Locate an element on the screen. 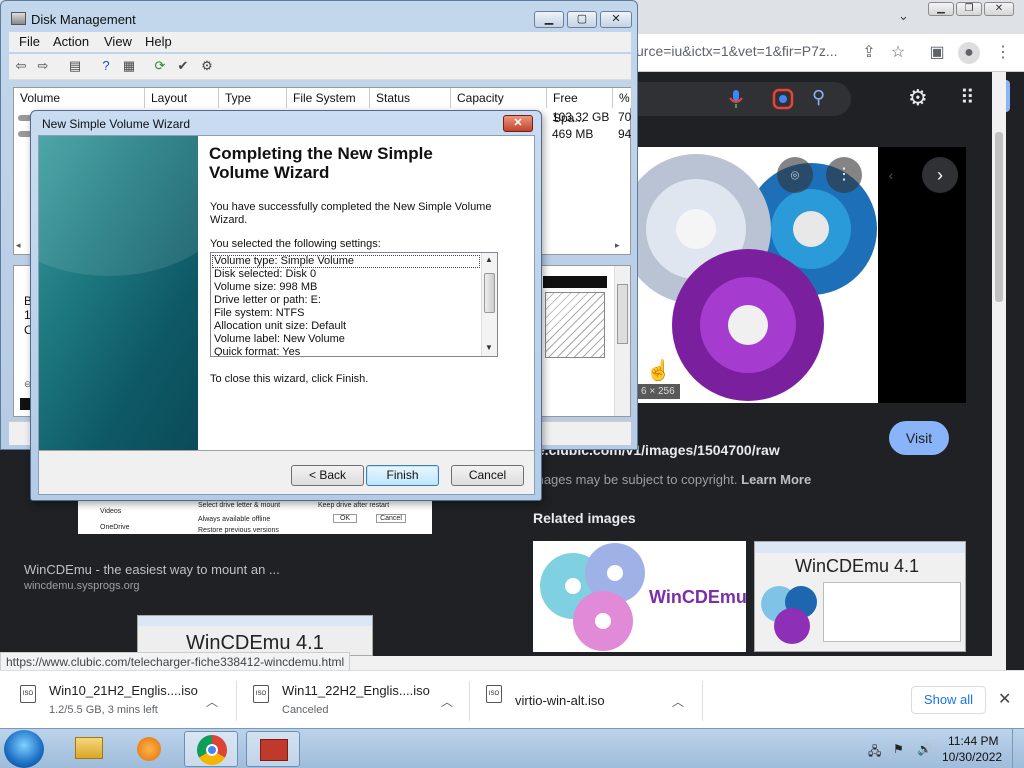 The height and width of the screenshot is (768, 1024). scroll-right-icon: ▸ is located at coordinates (617, 245).